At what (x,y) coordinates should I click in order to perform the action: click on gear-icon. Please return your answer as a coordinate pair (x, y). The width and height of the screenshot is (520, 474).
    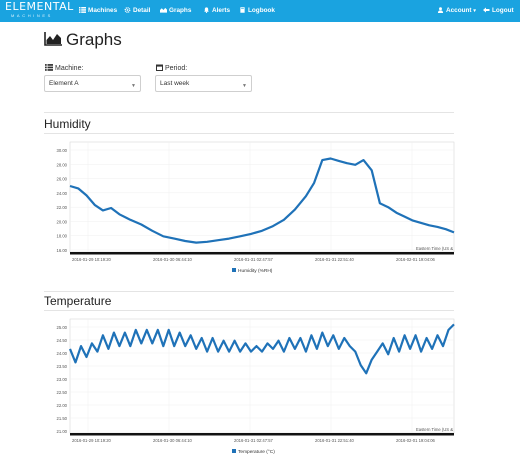
    Looking at the image, I should click on (127, 10).